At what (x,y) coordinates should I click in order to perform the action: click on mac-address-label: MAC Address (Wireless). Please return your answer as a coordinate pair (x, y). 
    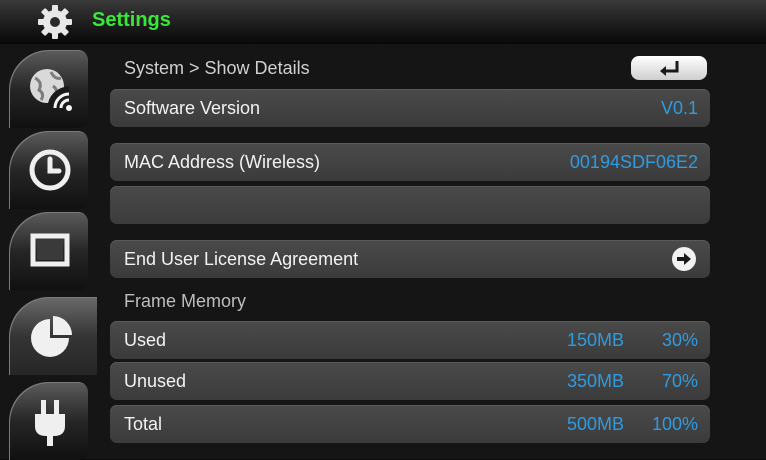
    Looking at the image, I should click on (222, 162).